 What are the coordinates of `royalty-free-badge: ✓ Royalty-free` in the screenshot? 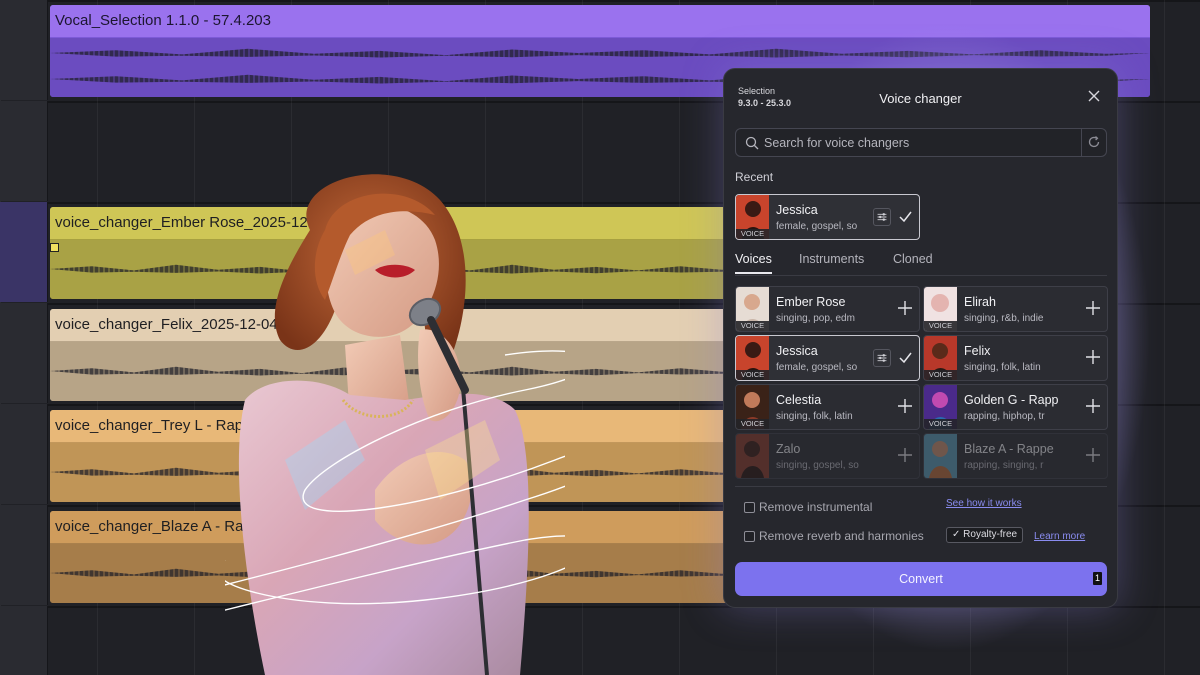 It's located at (985, 535).